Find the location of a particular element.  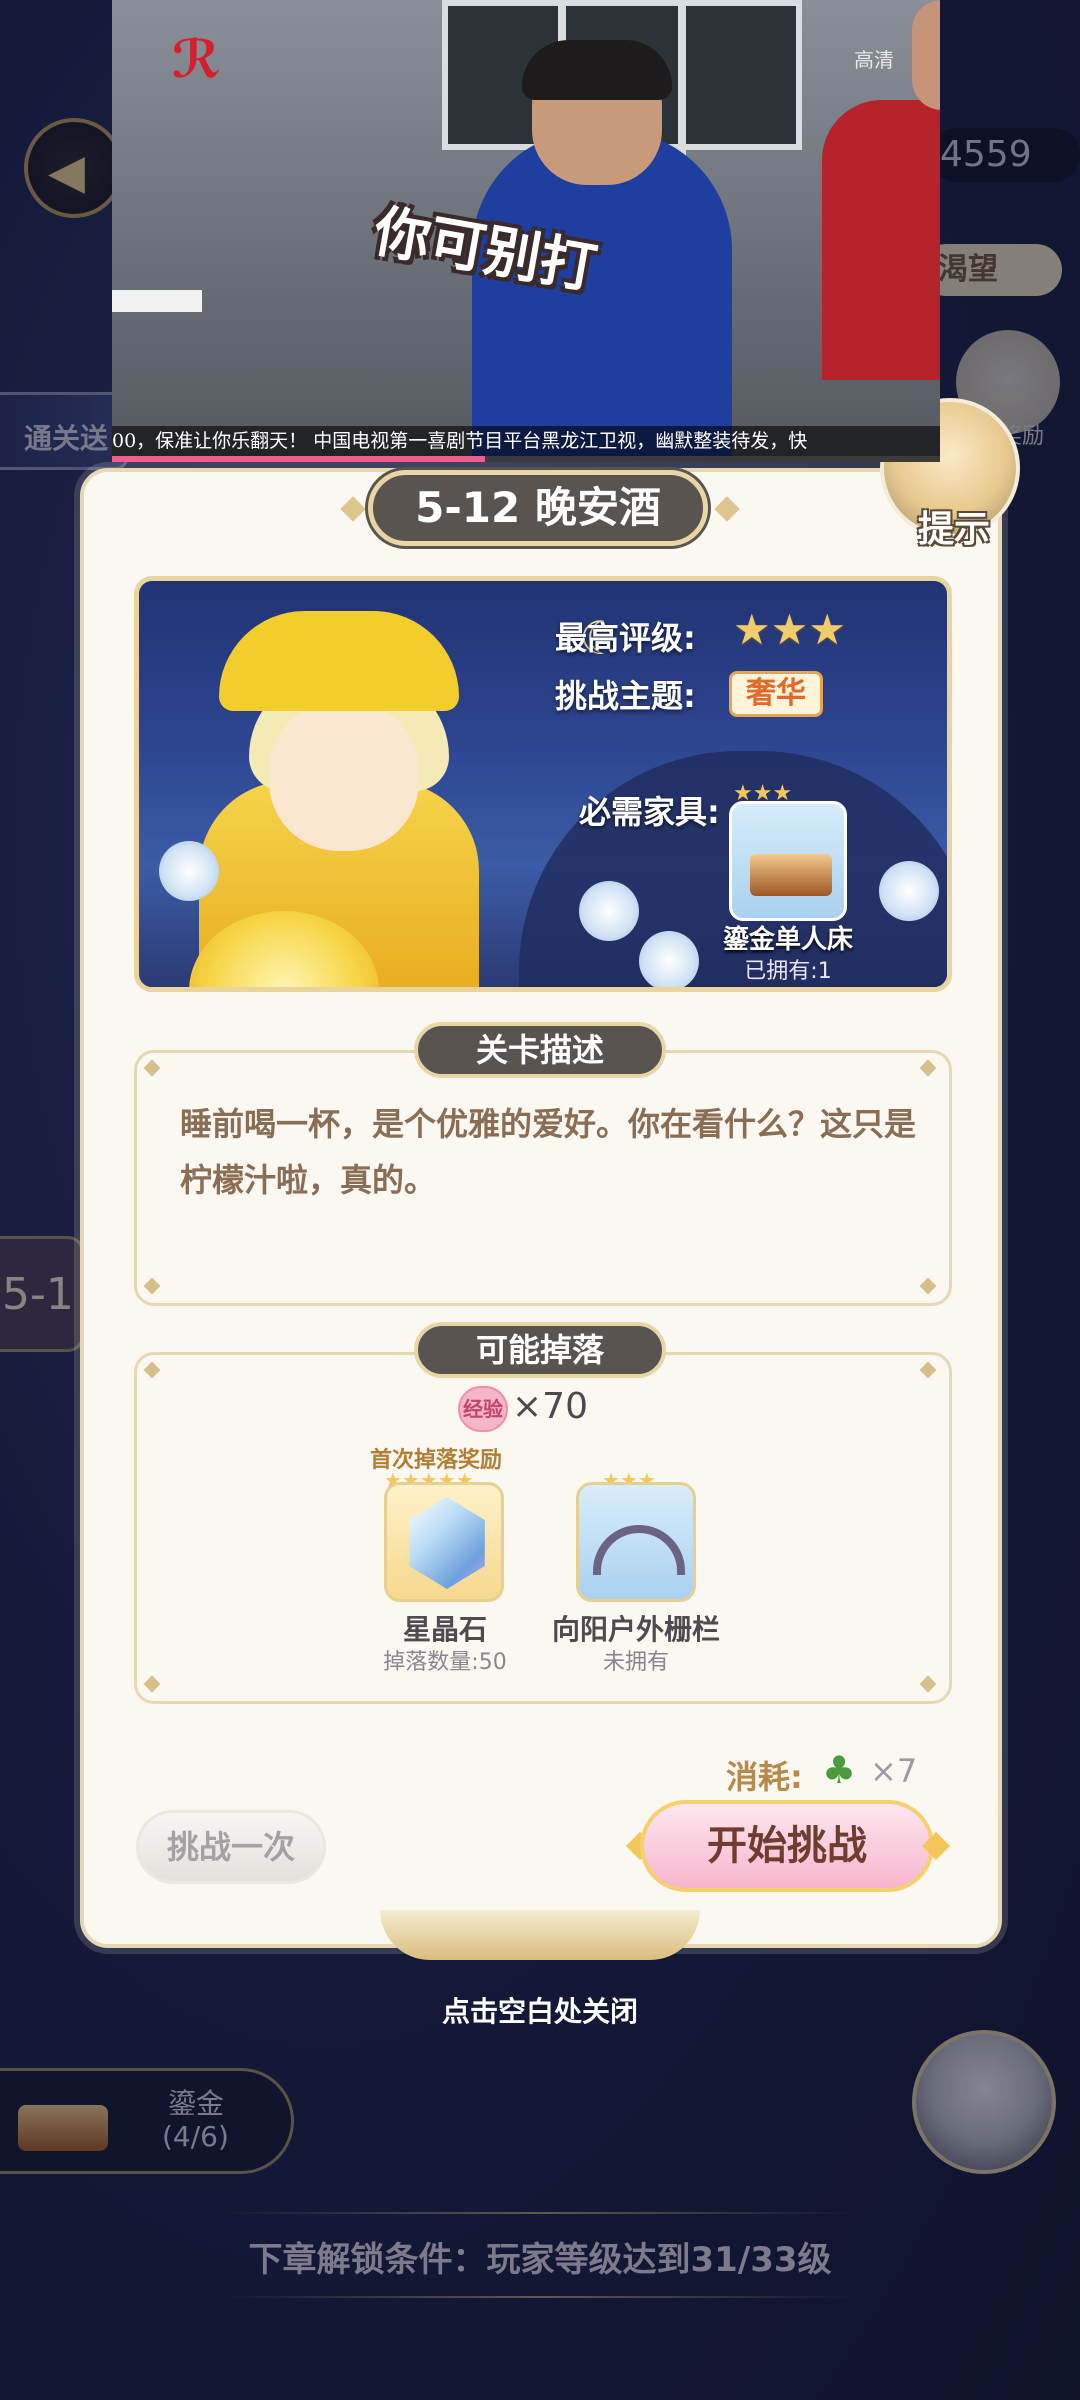

star-crystal-icon is located at coordinates (447, 1543).